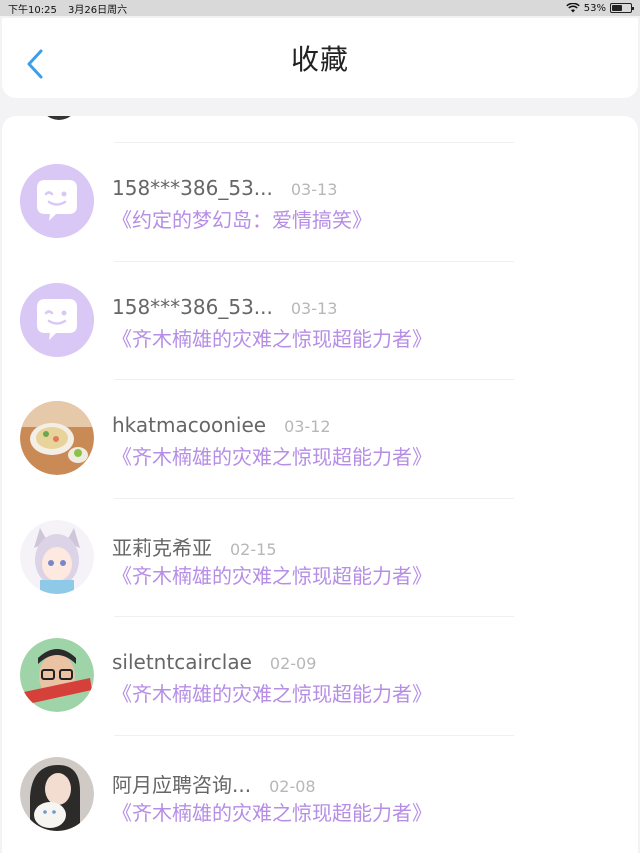 The width and height of the screenshot is (640, 853). Describe the element at coordinates (98, 10) in the screenshot. I see `status-date: 3月26日周六` at that location.